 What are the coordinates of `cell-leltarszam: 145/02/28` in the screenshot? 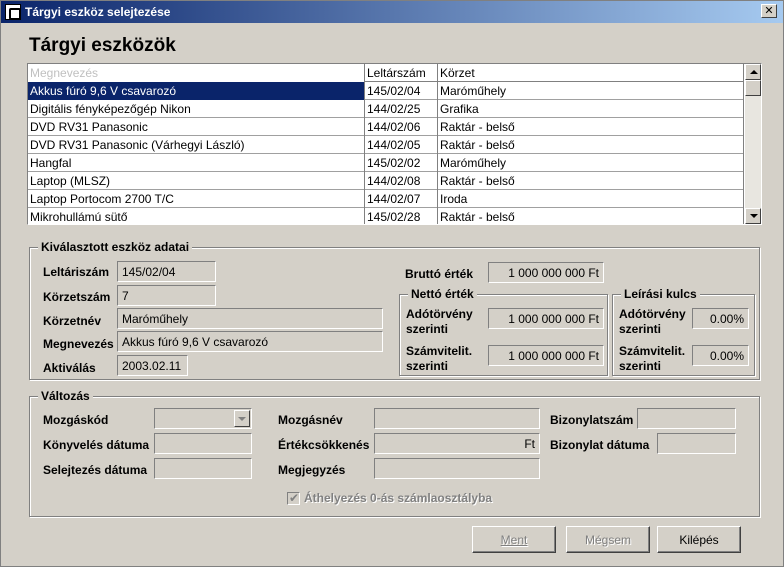 It's located at (401, 216).